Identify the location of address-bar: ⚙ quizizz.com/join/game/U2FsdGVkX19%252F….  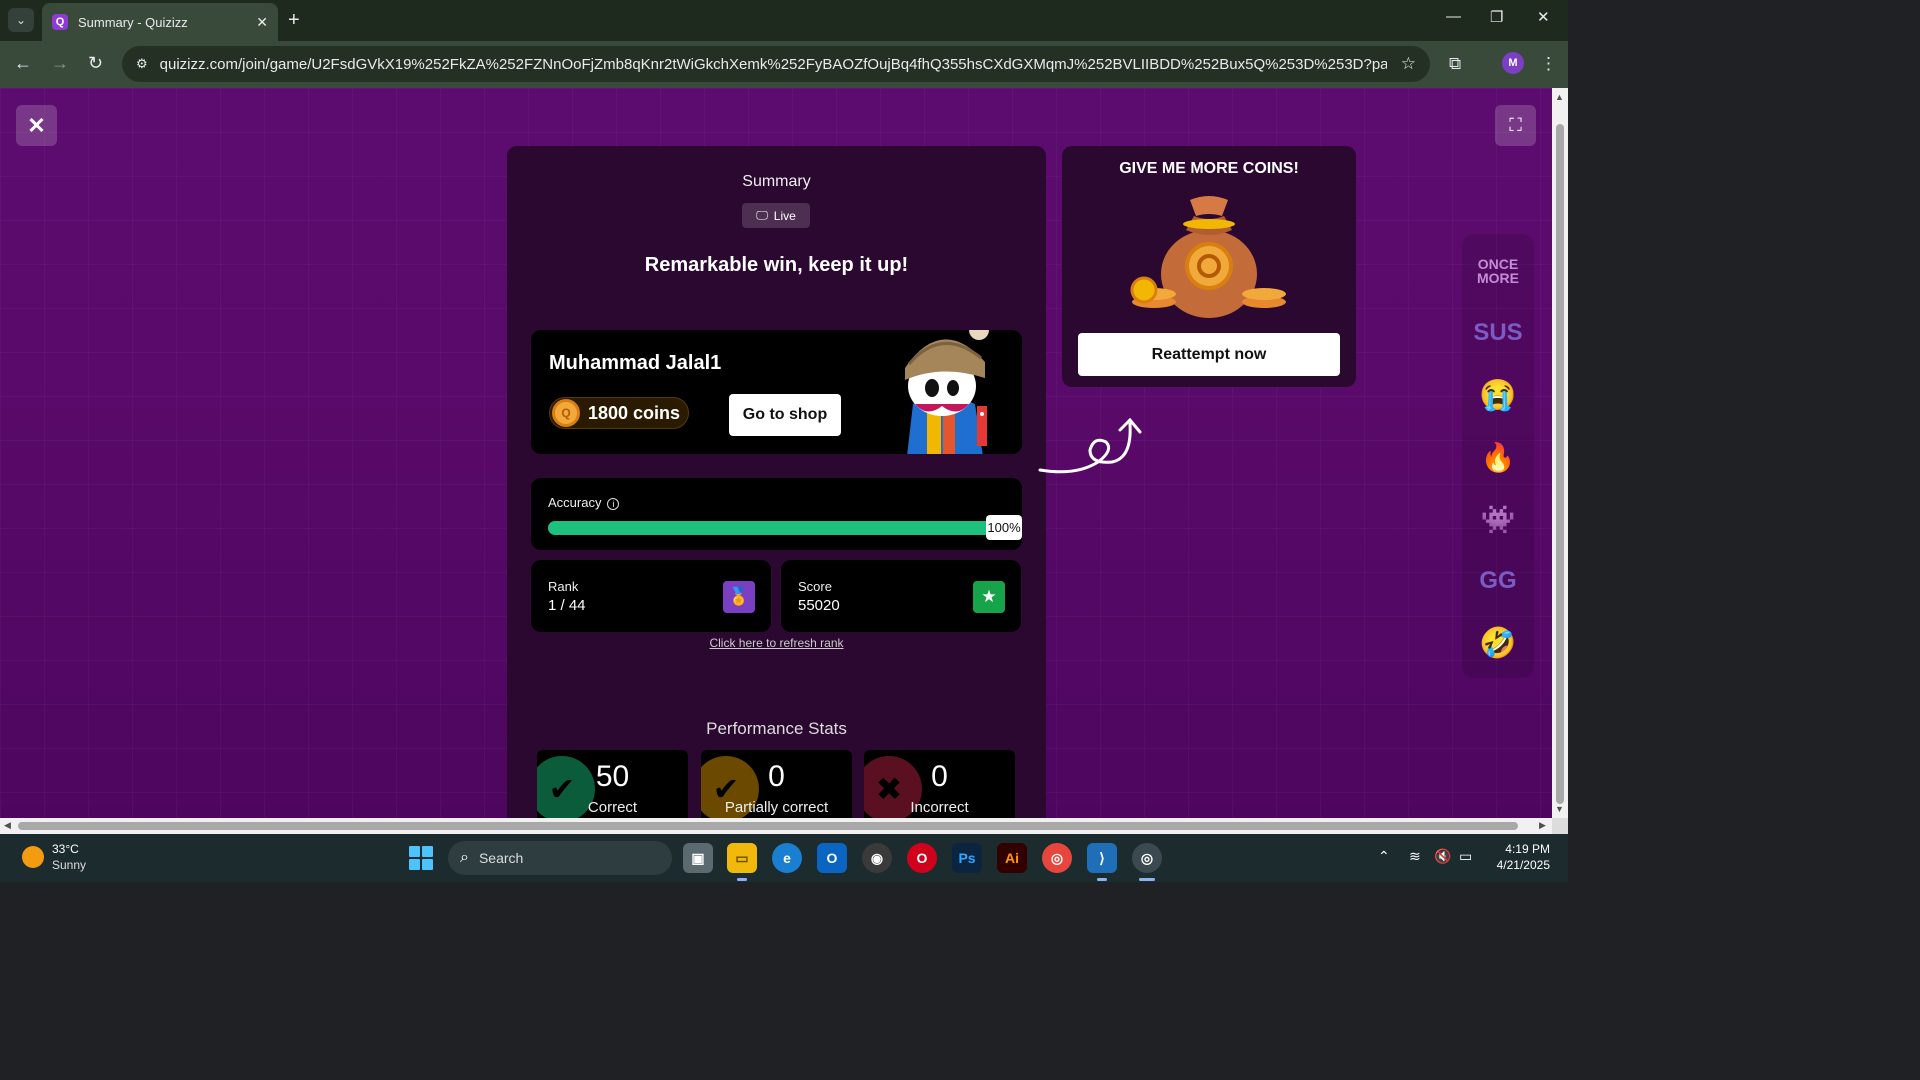
(776, 64).